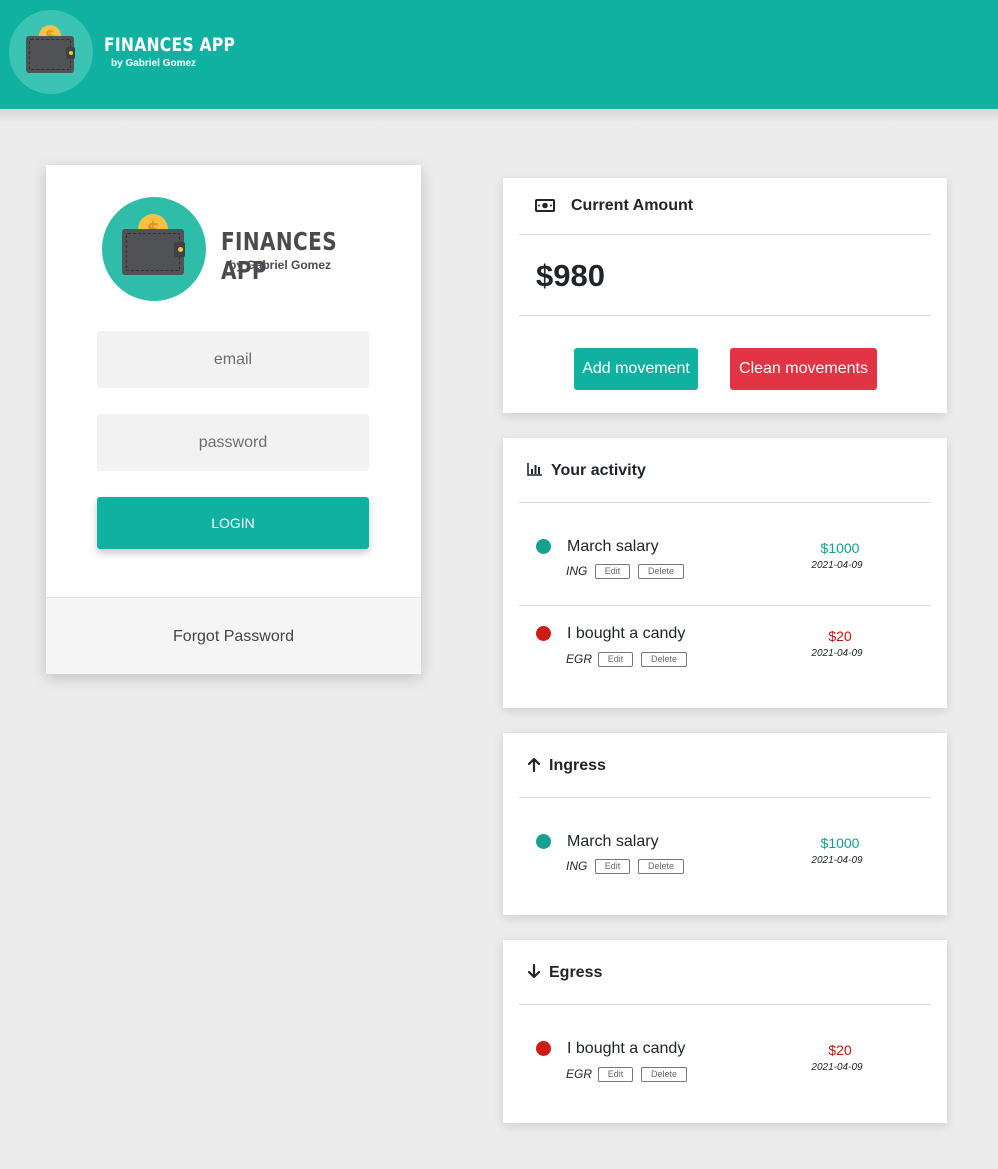 The height and width of the screenshot is (1169, 998). Describe the element at coordinates (725, 206) in the screenshot. I see `card-header: Current Amount` at that location.